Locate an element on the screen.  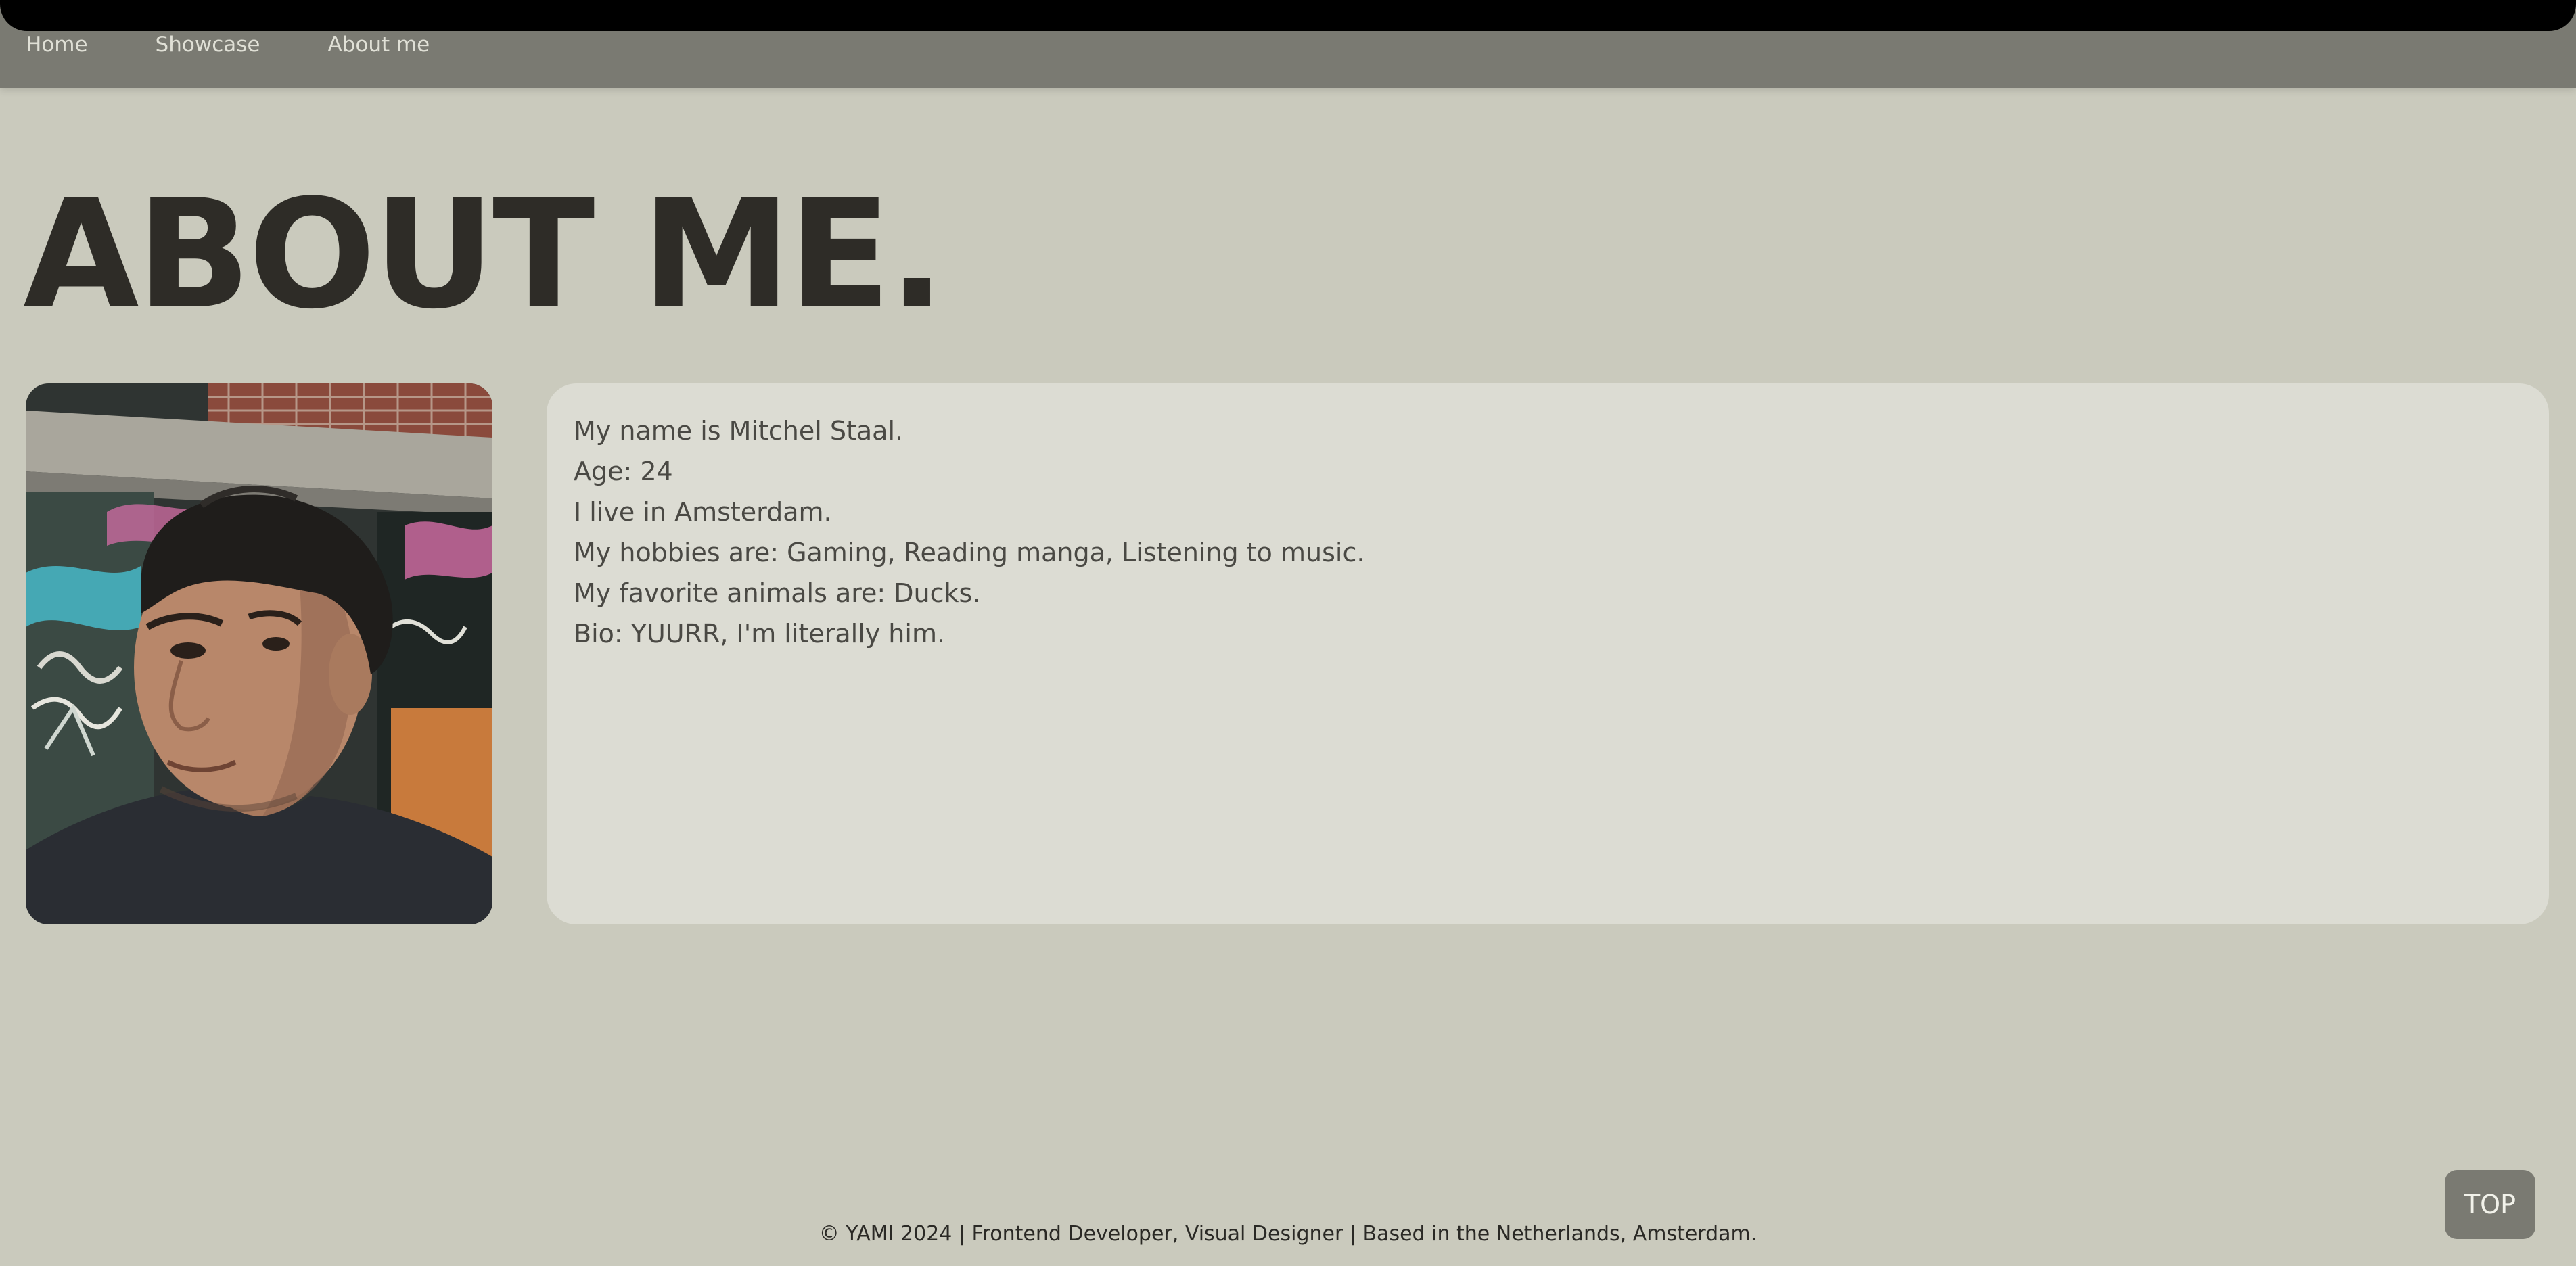
nav-showcase-link: Showcase is located at coordinates (208, 45).